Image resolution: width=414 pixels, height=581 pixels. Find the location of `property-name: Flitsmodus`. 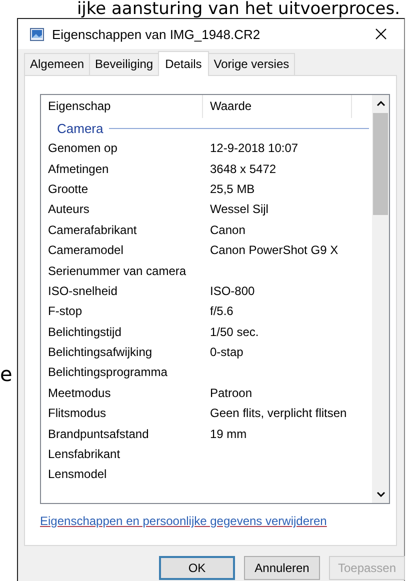

property-name: Flitsmodus is located at coordinates (77, 413).